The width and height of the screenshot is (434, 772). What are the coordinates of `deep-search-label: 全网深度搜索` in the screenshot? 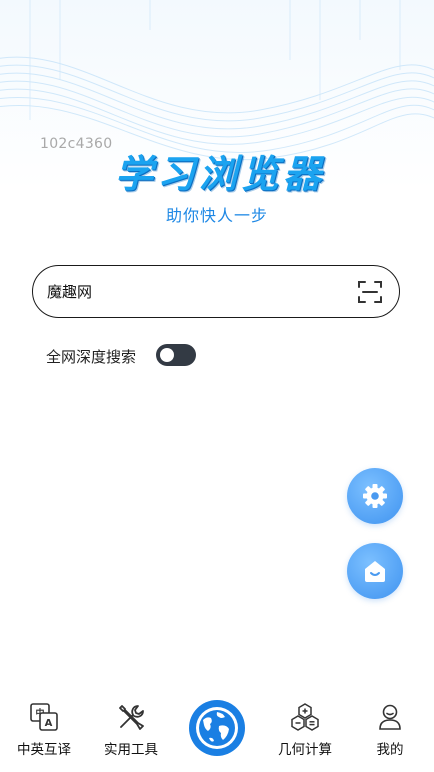 It's located at (91, 357).